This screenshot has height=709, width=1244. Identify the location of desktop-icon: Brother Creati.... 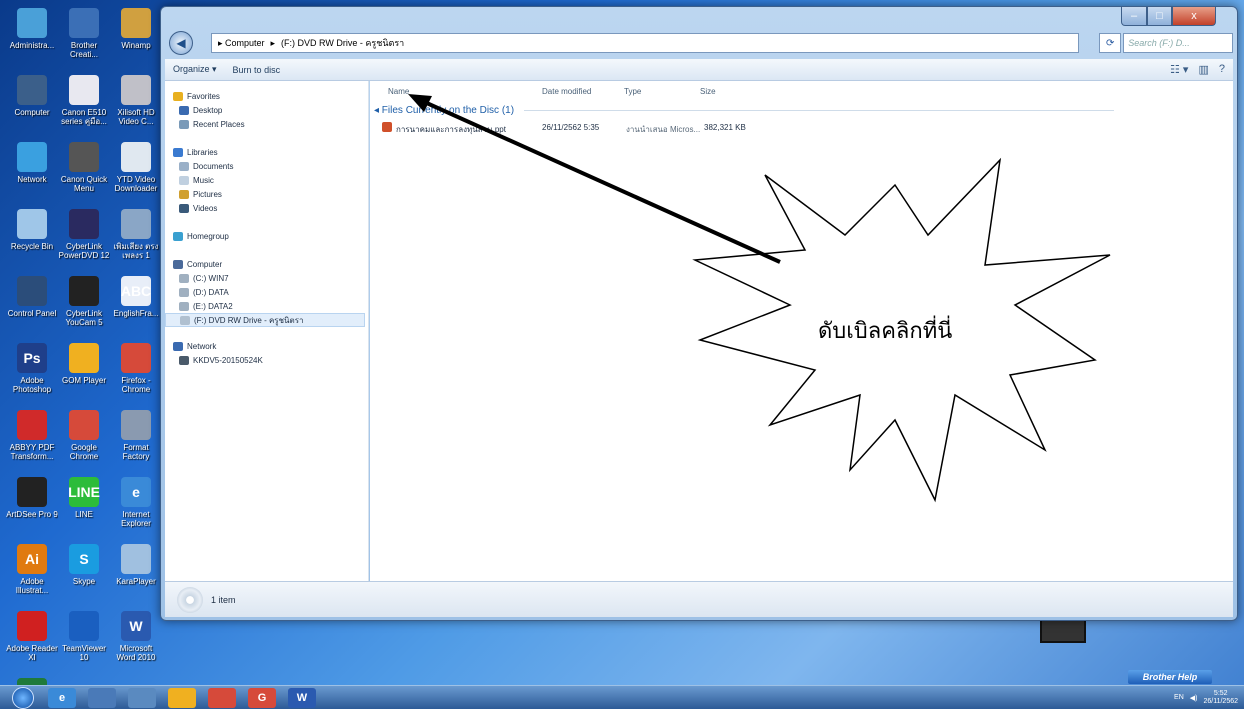
(84, 33).